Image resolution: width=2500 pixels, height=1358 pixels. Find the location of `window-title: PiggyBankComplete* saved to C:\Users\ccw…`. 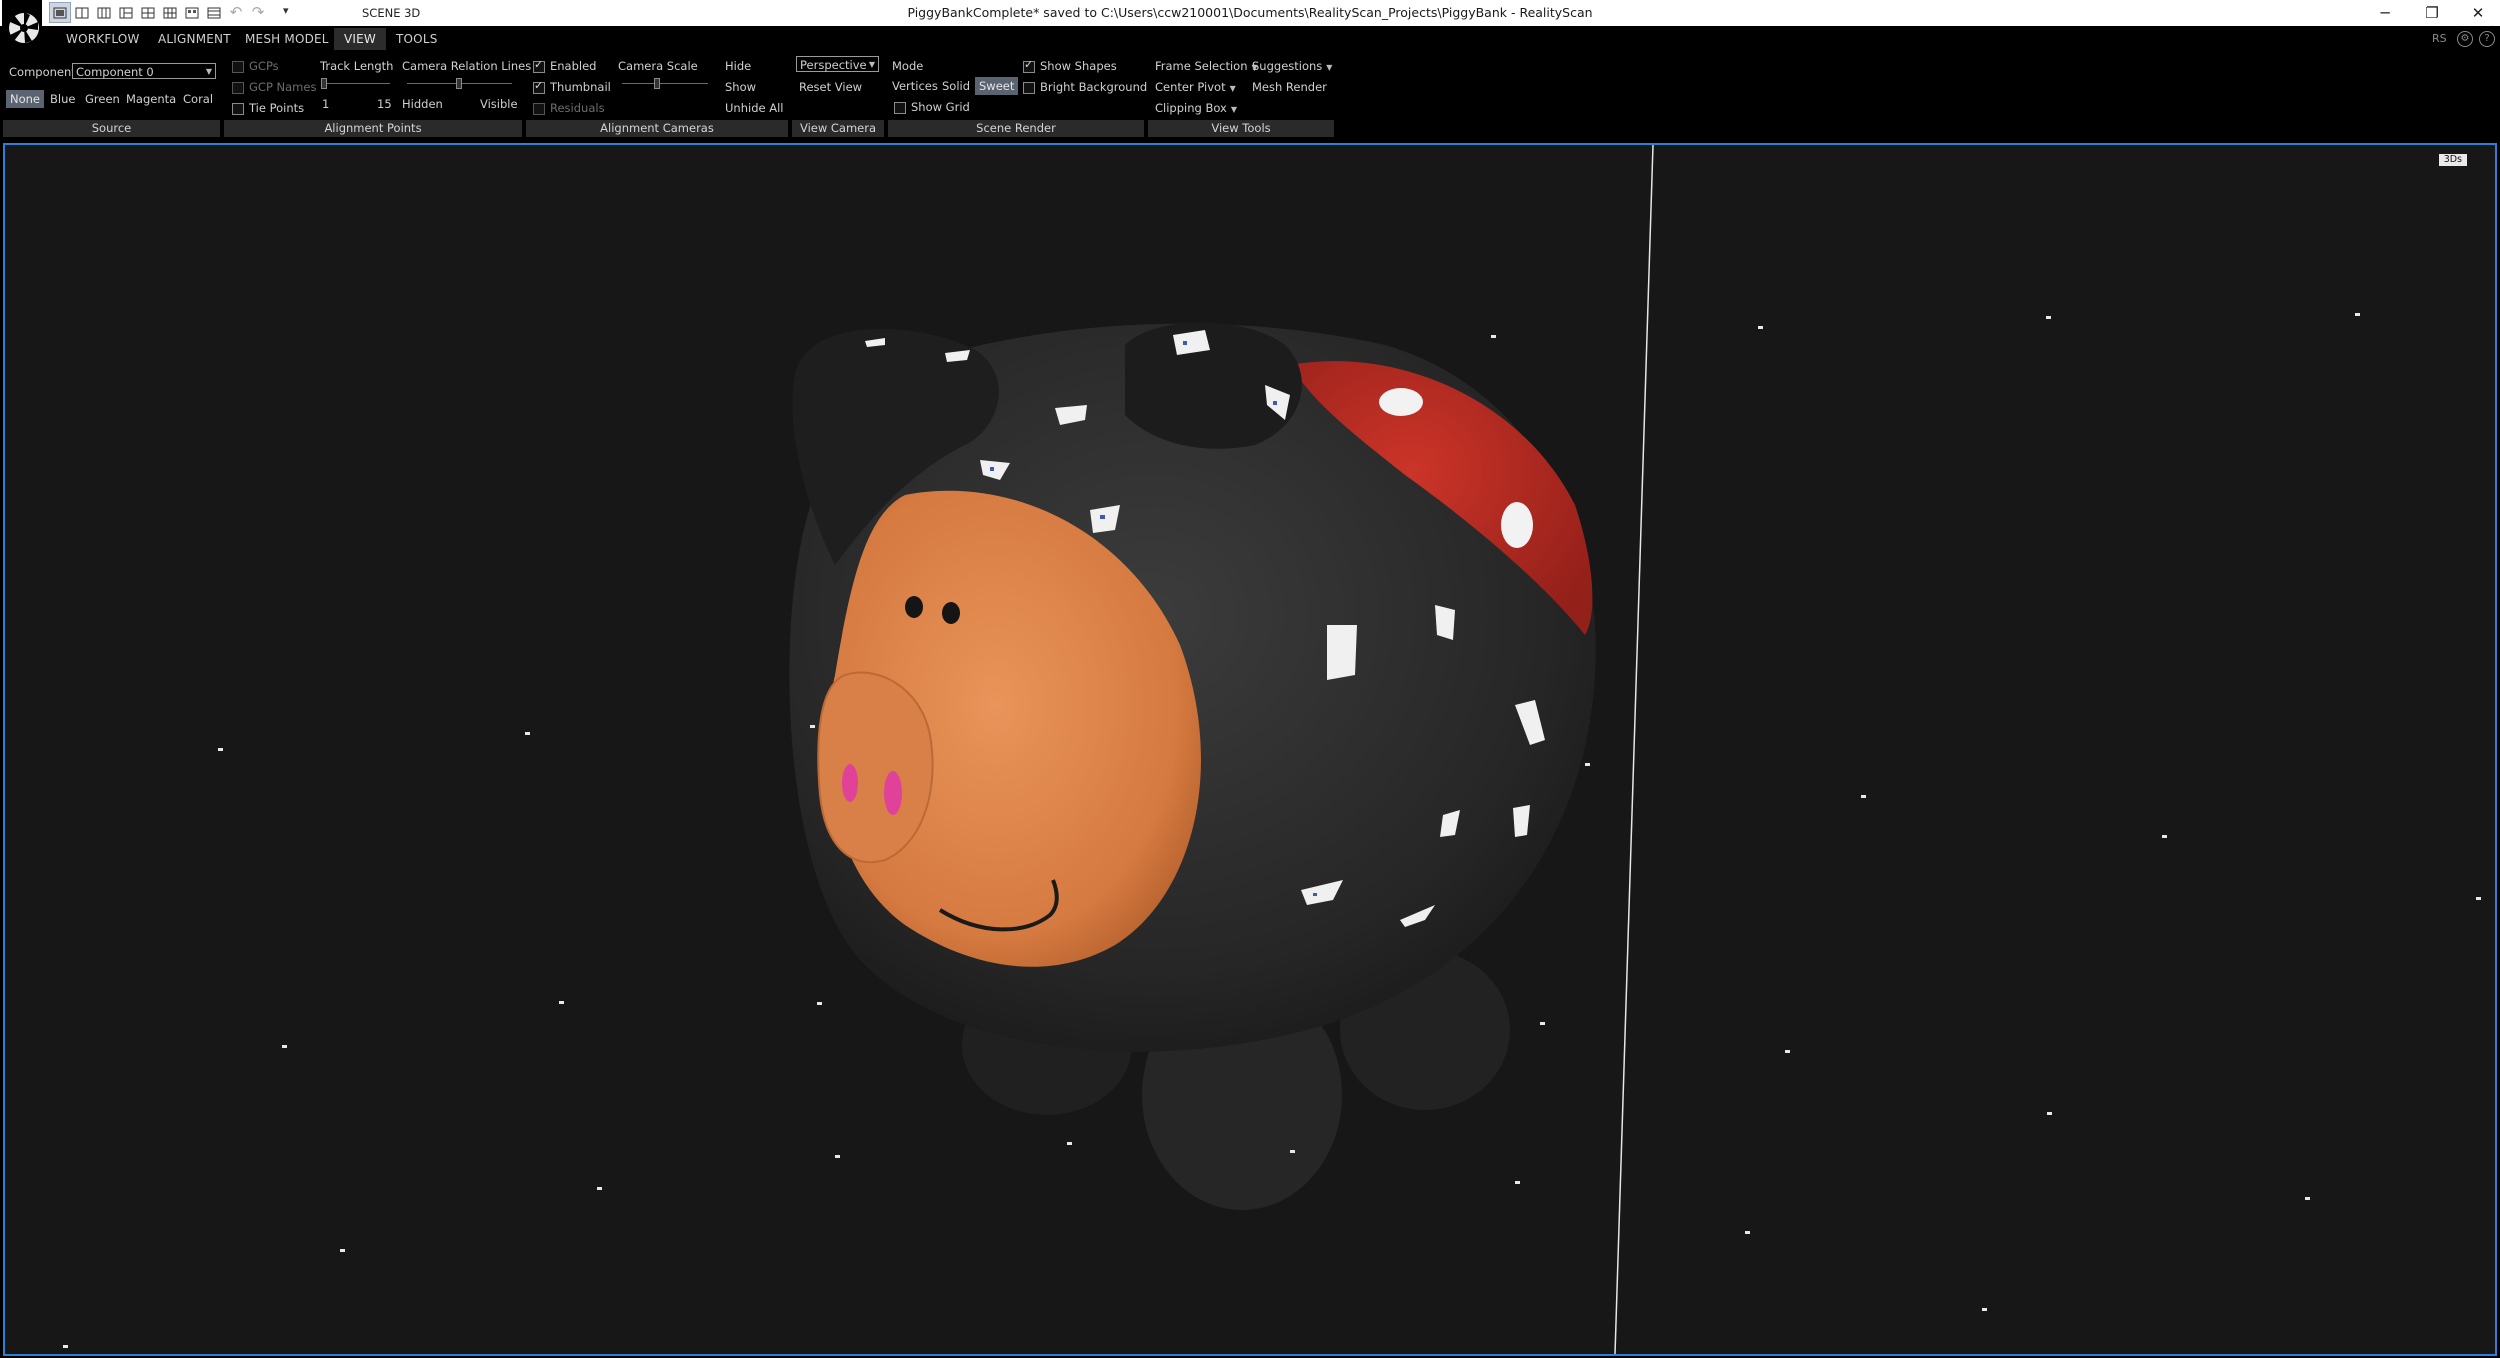

window-title: PiggyBankComplete* saved to C:\Users\ccw… is located at coordinates (1250, 12).